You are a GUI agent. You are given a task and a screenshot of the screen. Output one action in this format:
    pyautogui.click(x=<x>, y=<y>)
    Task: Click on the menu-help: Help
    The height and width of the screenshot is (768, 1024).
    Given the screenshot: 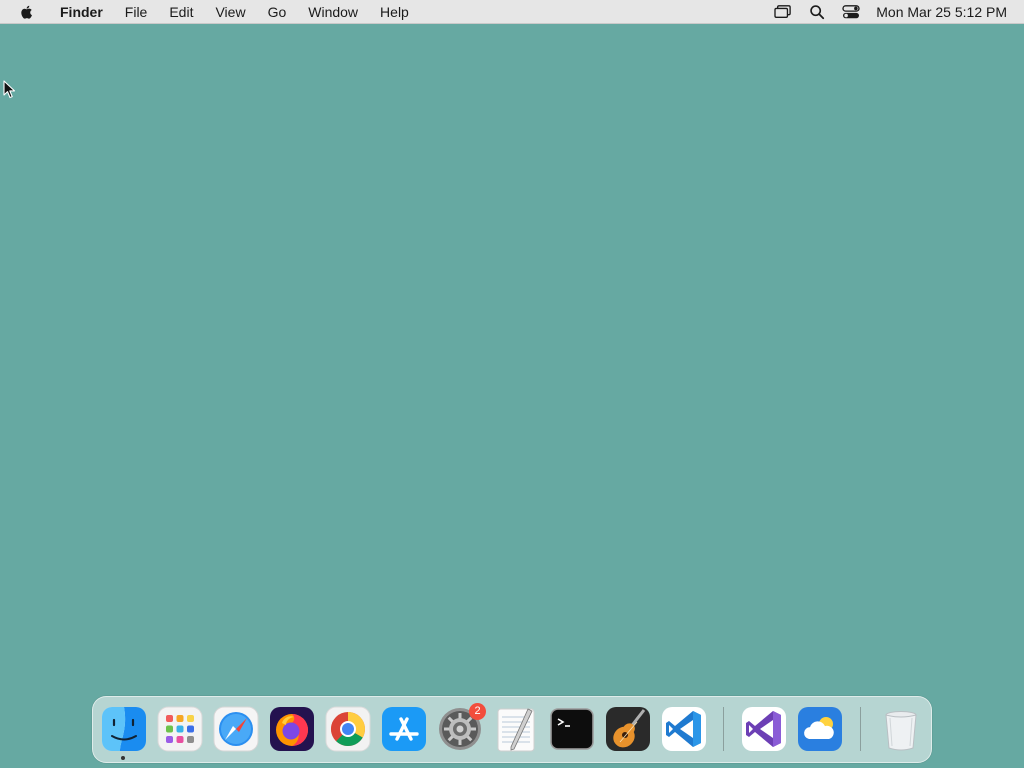 What is the action you would take?
    pyautogui.click(x=394, y=12)
    